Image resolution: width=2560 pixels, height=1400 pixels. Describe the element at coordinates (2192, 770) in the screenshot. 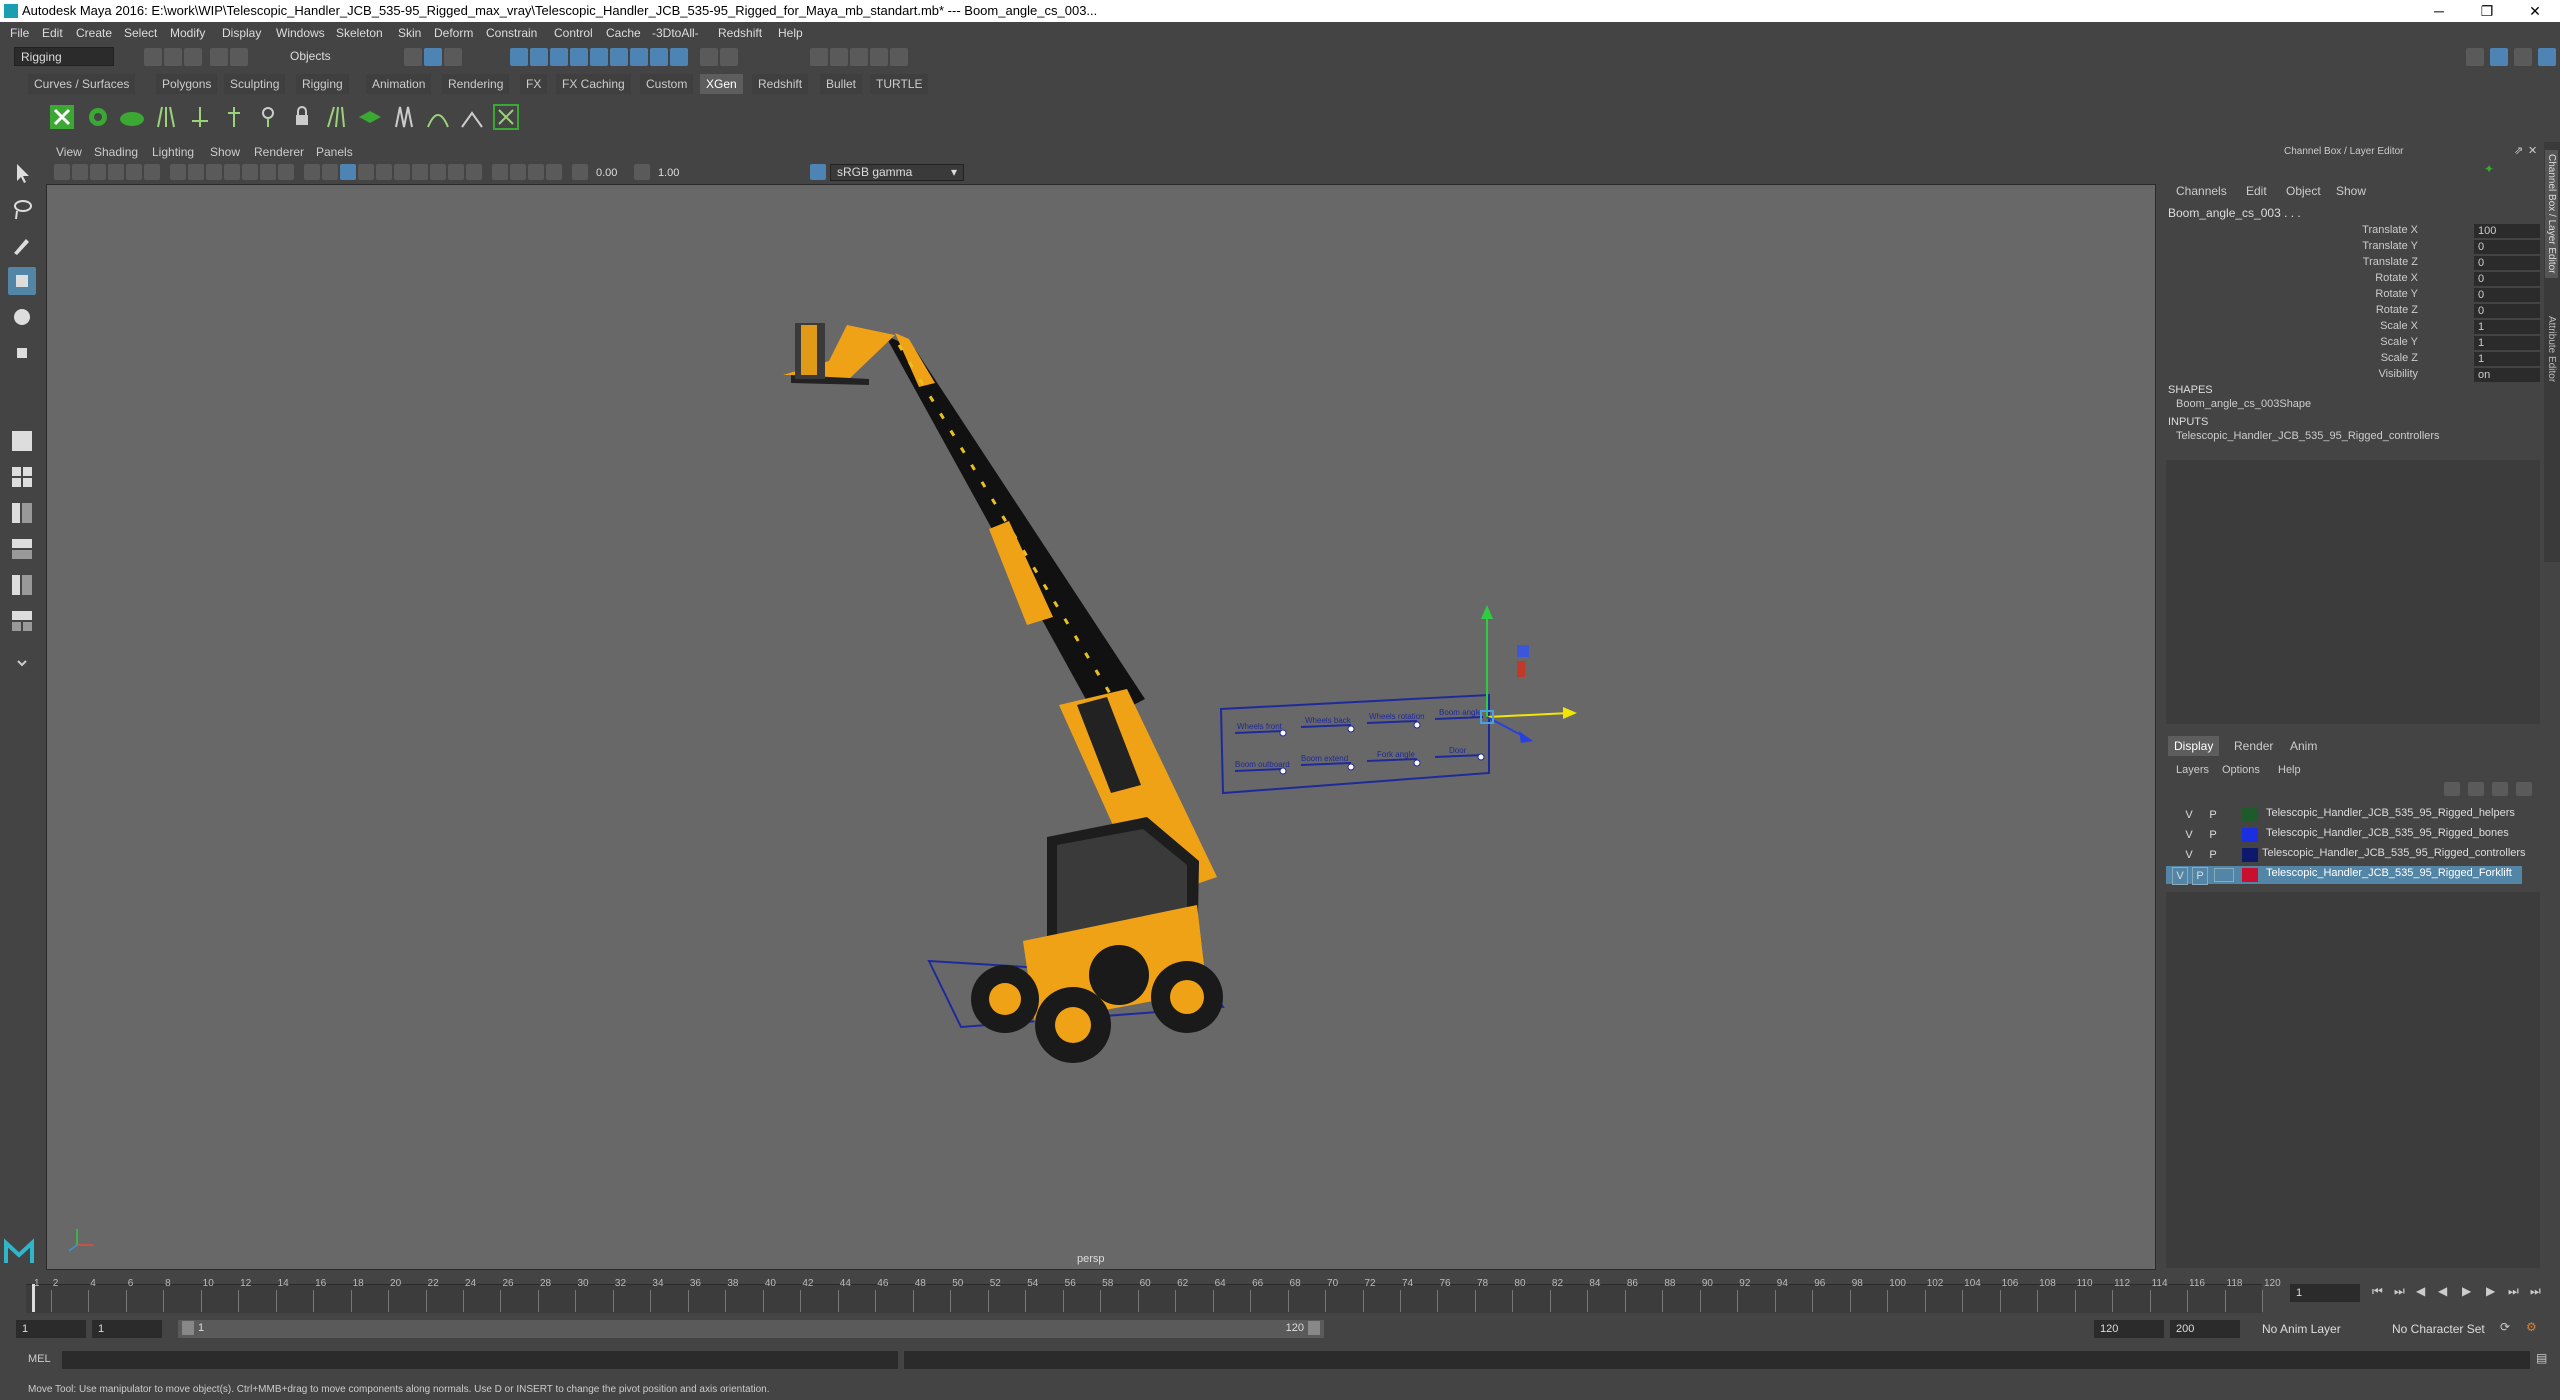

I see `layer-menu-layers: Layers` at that location.